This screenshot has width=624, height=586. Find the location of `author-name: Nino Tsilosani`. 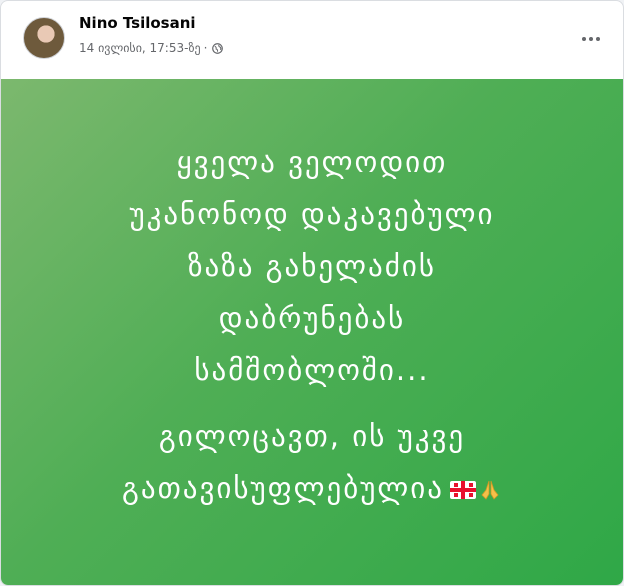

author-name: Nino Tsilosani is located at coordinates (137, 23).